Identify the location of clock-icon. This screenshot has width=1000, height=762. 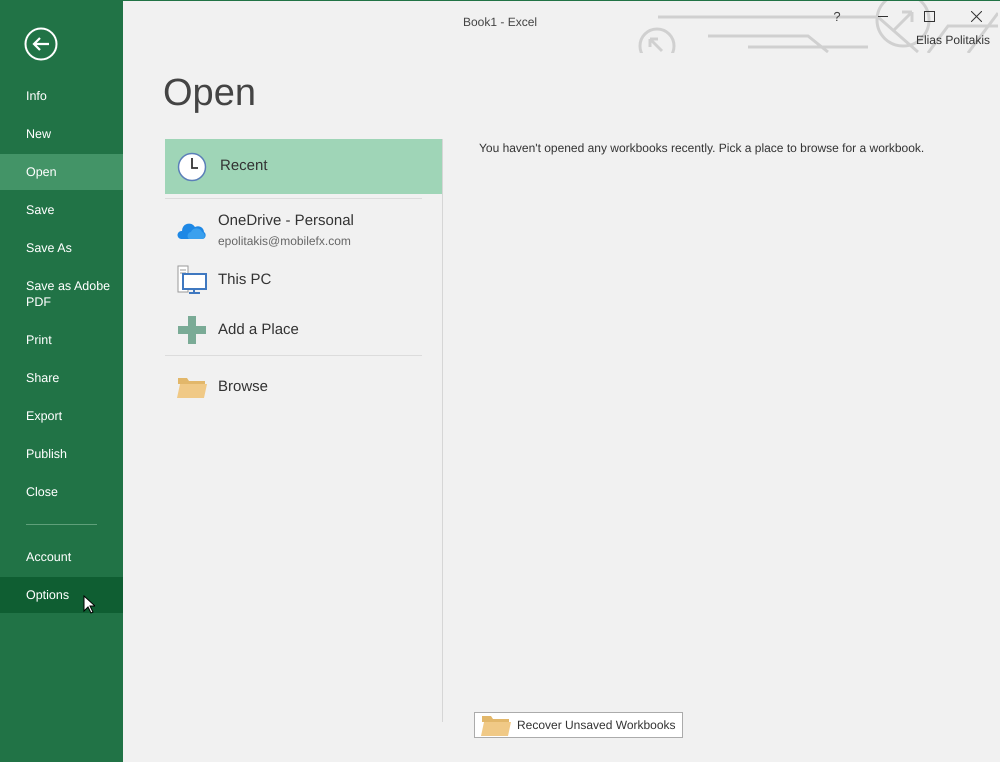
(191, 167).